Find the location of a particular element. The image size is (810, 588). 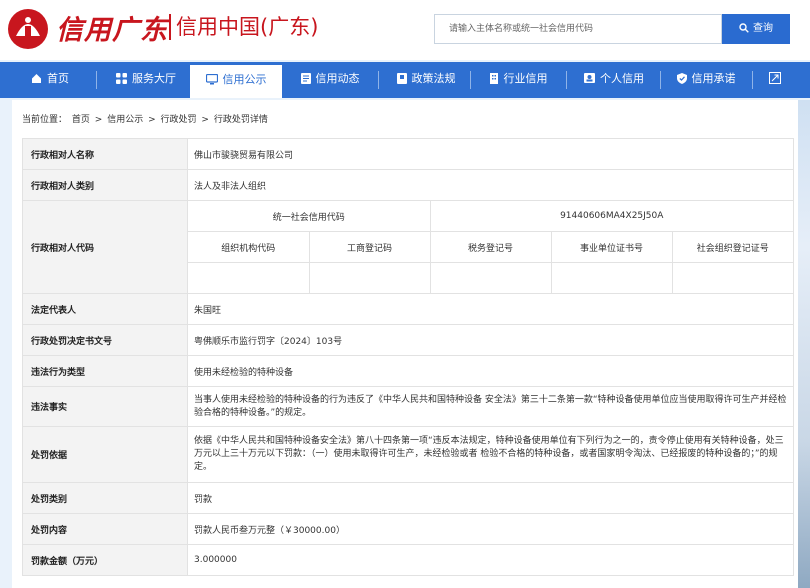

content-value: 罚款人民币叁万元整（￥30000.00） is located at coordinates (490, 529).